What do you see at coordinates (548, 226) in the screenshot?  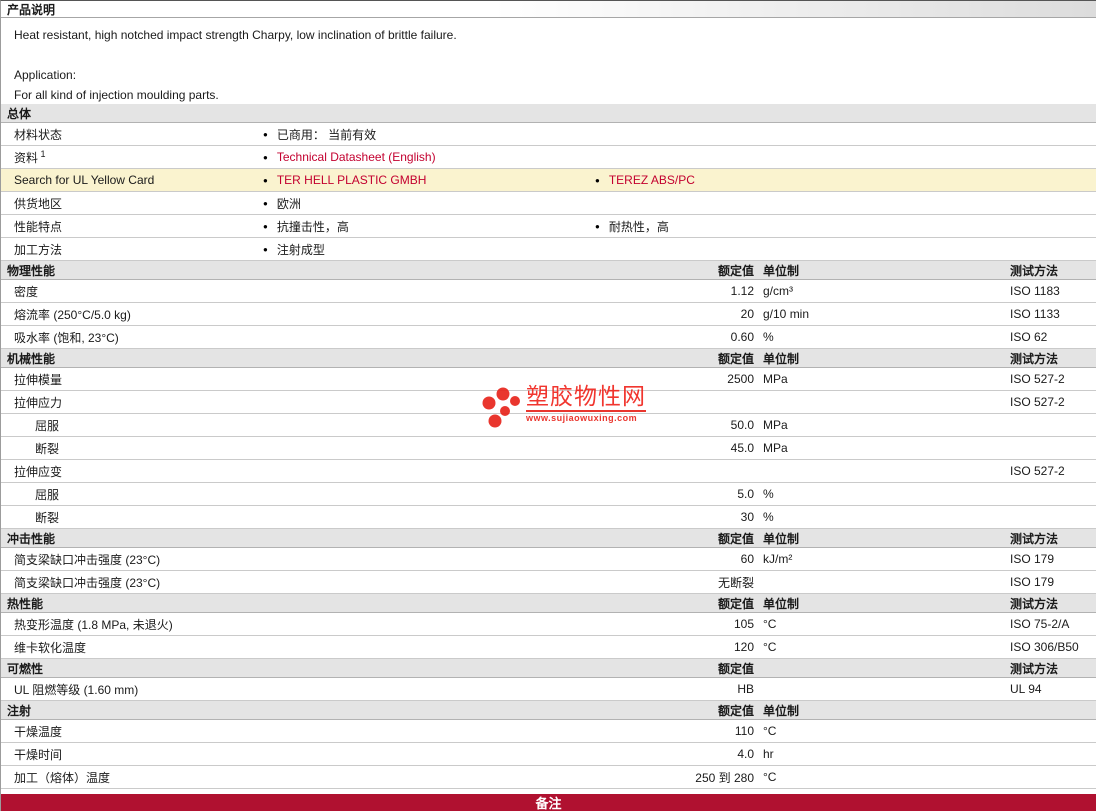 I see `general-row: 性能特点 ● 抗撞击性，高 ● 耐热性，高` at bounding box center [548, 226].